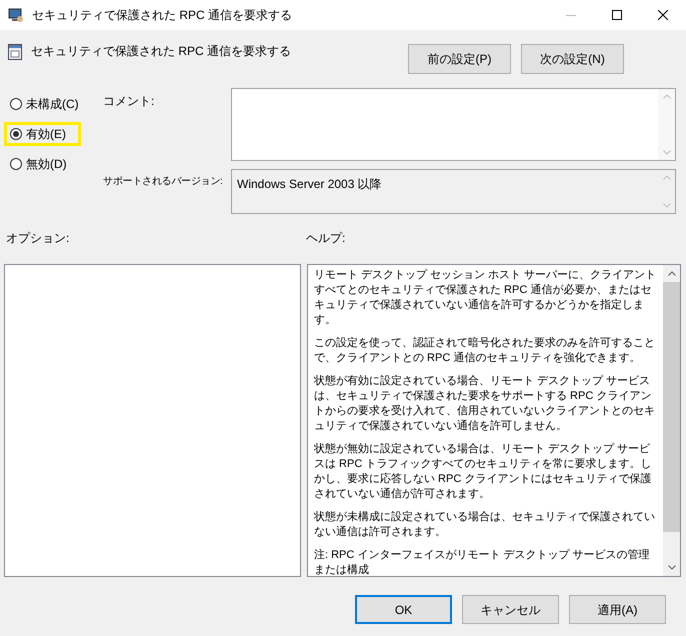 The height and width of the screenshot is (636, 686). Describe the element at coordinates (671, 407) in the screenshot. I see `scroll-thumb` at that location.